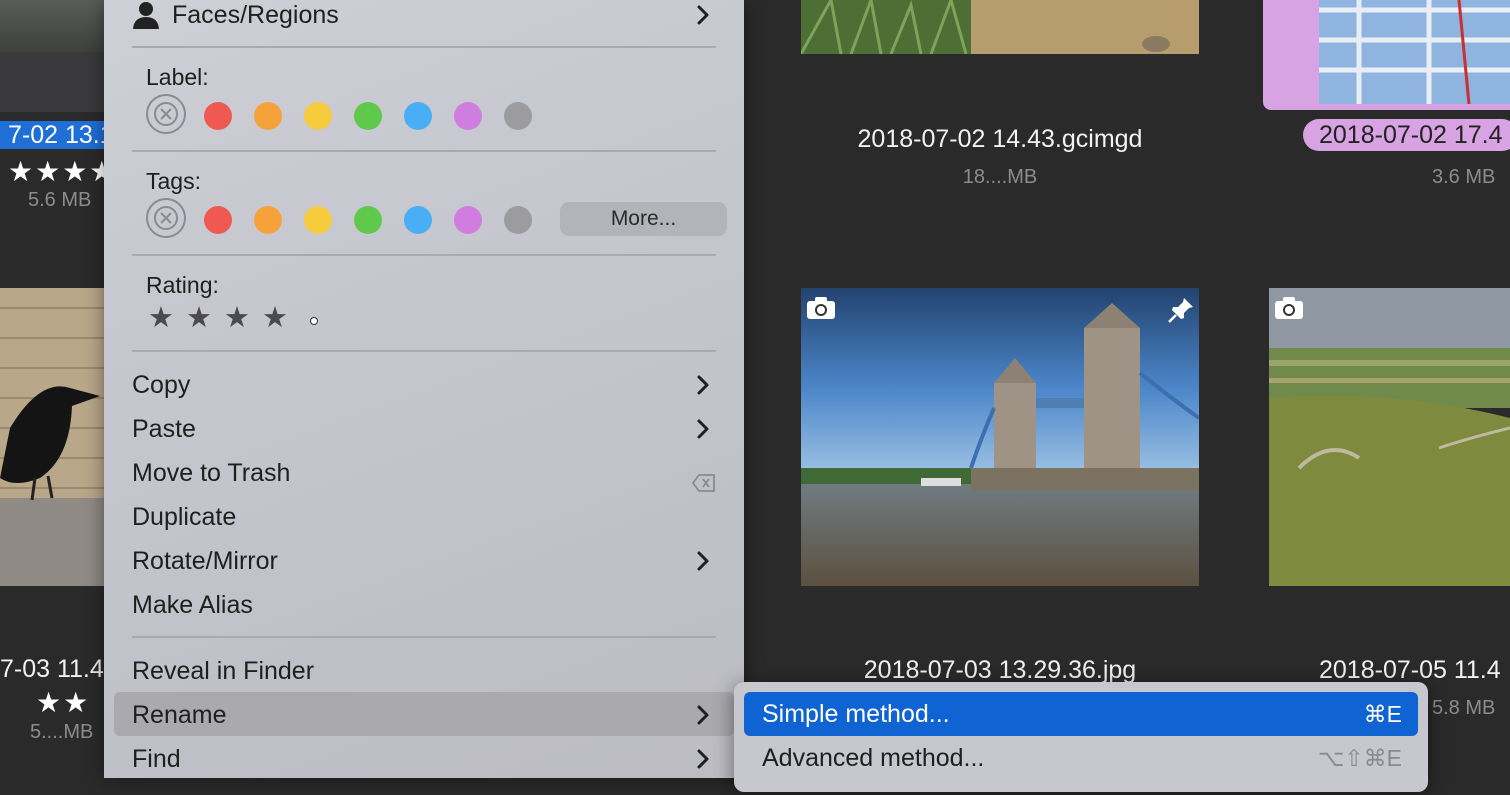 The height and width of the screenshot is (795, 1510). What do you see at coordinates (1464, 708) in the screenshot?
I see `size-right-bottom: 5.8 MB` at bounding box center [1464, 708].